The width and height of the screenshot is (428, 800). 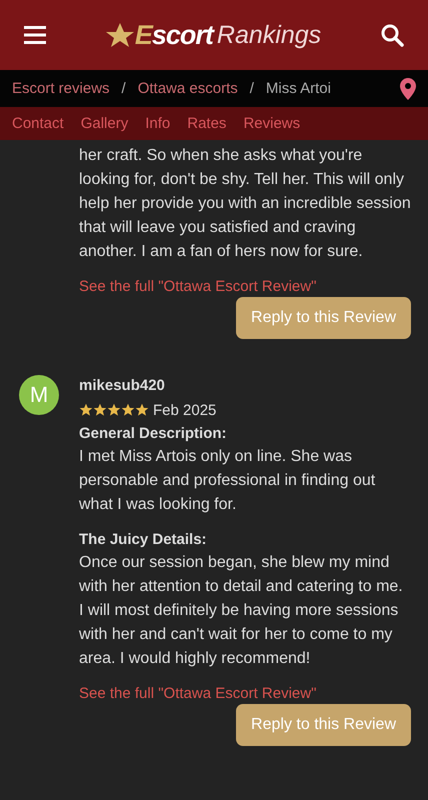 What do you see at coordinates (206, 123) in the screenshot?
I see `section-tab: Rates` at bounding box center [206, 123].